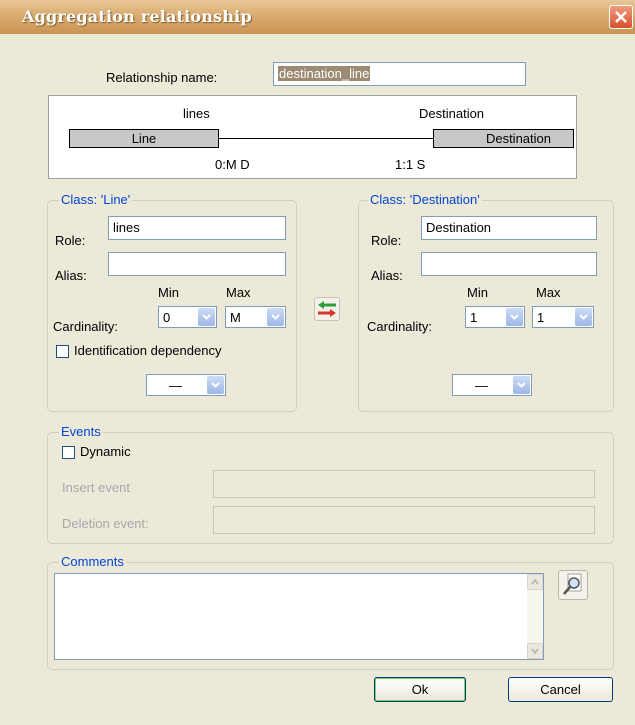 This screenshot has width=635, height=725. Describe the element at coordinates (168, 292) in the screenshot. I see `left-min-label: Min` at that location.